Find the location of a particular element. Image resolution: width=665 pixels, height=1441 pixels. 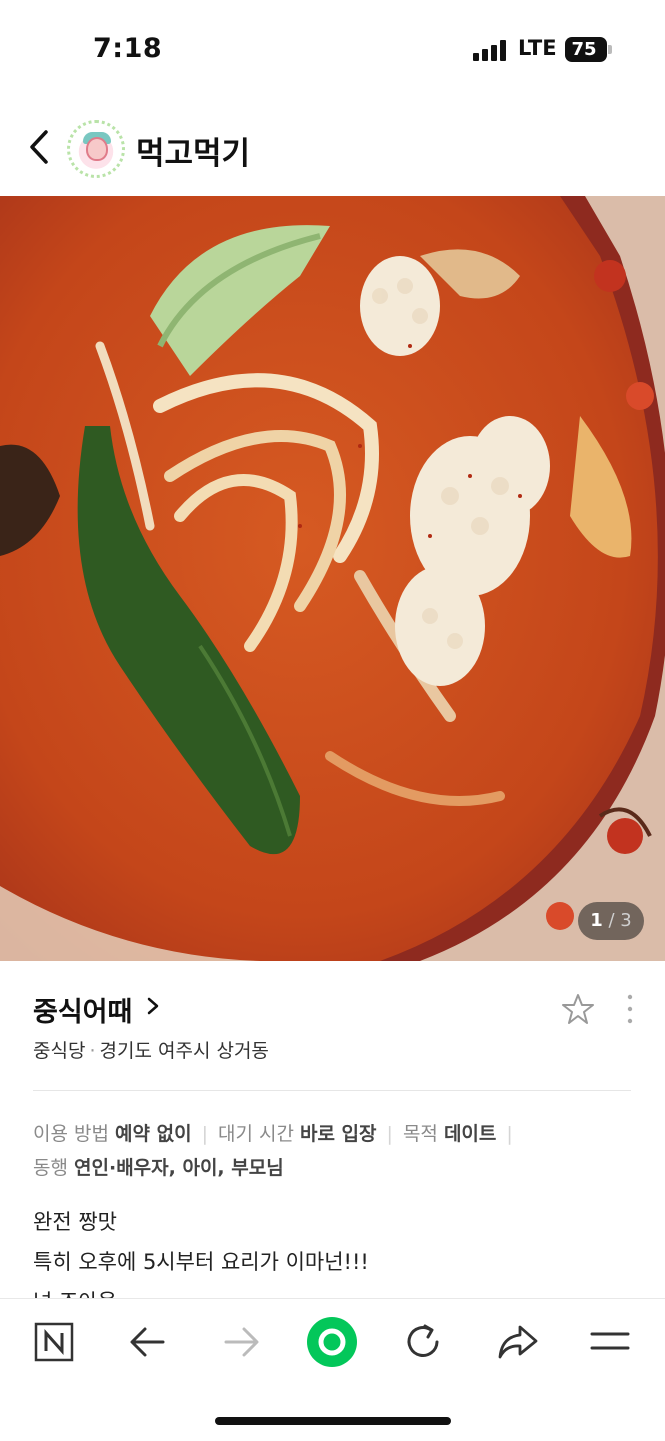

place-meta: 중식당 · 경기도 여주시 상거동 is located at coordinates (151, 1051).